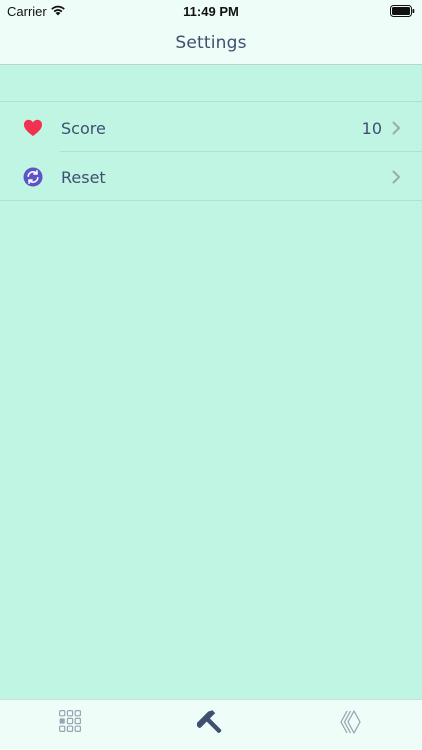 Image resolution: width=422 pixels, height=750 pixels. What do you see at coordinates (83, 128) in the screenshot?
I see `score-label: Score` at bounding box center [83, 128].